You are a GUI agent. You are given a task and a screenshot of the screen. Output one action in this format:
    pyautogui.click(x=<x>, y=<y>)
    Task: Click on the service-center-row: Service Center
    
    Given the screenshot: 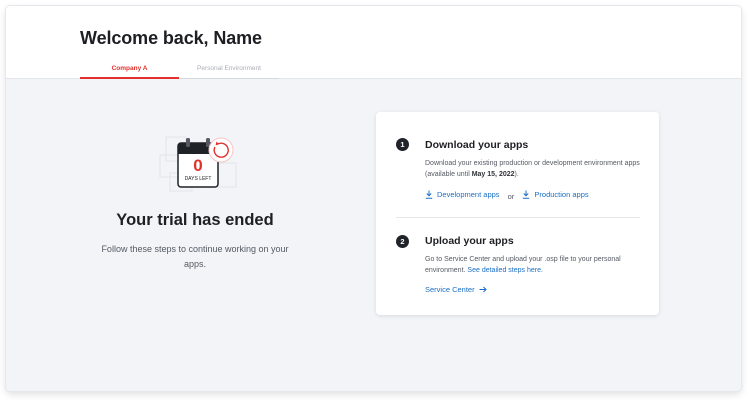 What is the action you would take?
    pyautogui.click(x=456, y=289)
    